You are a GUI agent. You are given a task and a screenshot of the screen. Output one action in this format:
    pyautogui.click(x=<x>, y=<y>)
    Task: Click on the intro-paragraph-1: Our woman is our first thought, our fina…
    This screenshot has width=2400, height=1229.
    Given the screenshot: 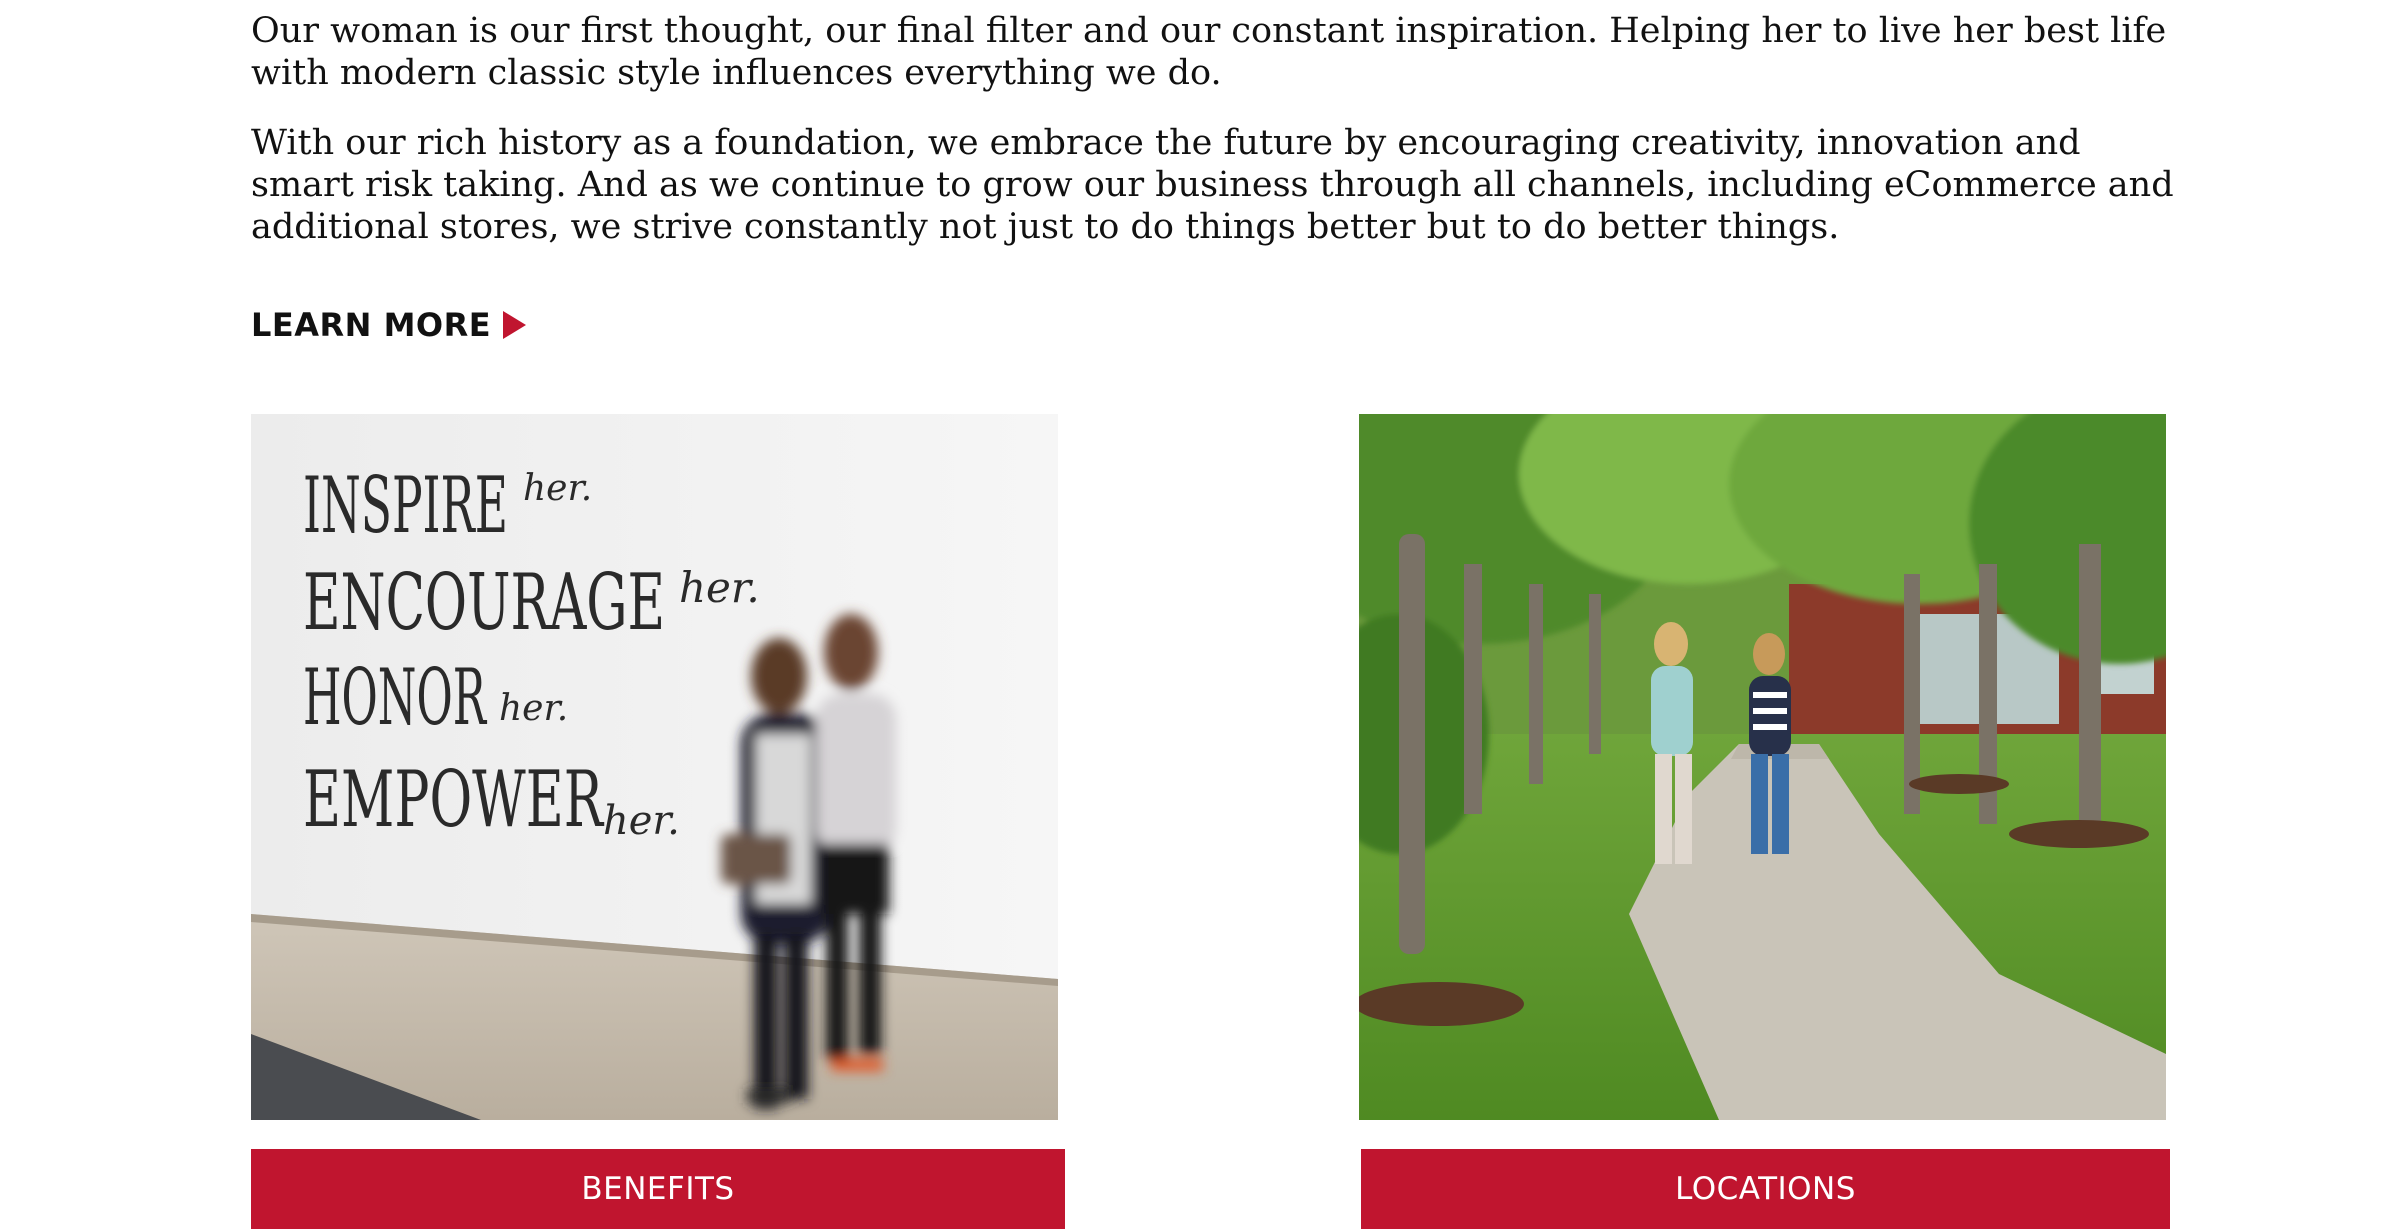 What is the action you would take?
    pyautogui.click(x=1209, y=52)
    